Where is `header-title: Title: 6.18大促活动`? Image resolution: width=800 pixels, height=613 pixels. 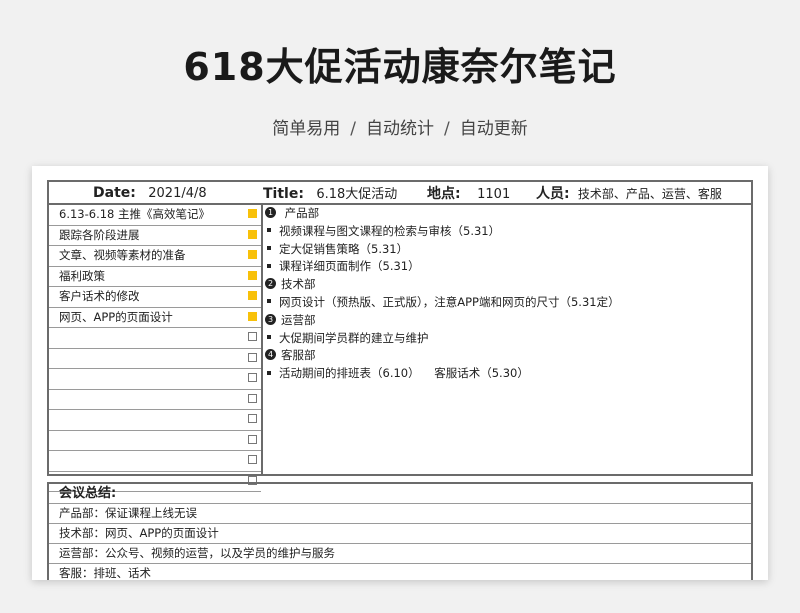 header-title: Title: 6.18大促活动 is located at coordinates (330, 192).